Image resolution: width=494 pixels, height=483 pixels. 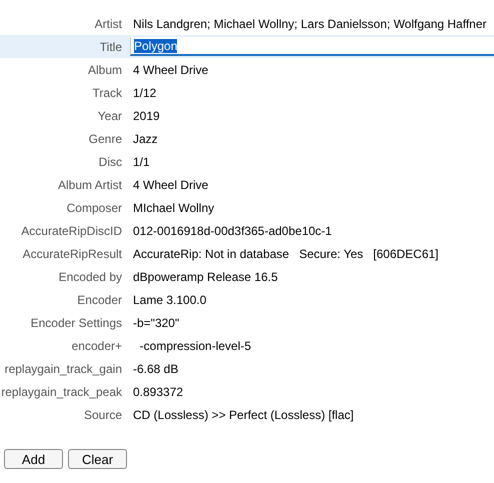 I want to click on tag-row: encoder+ -compression-level-5, so click(x=247, y=345).